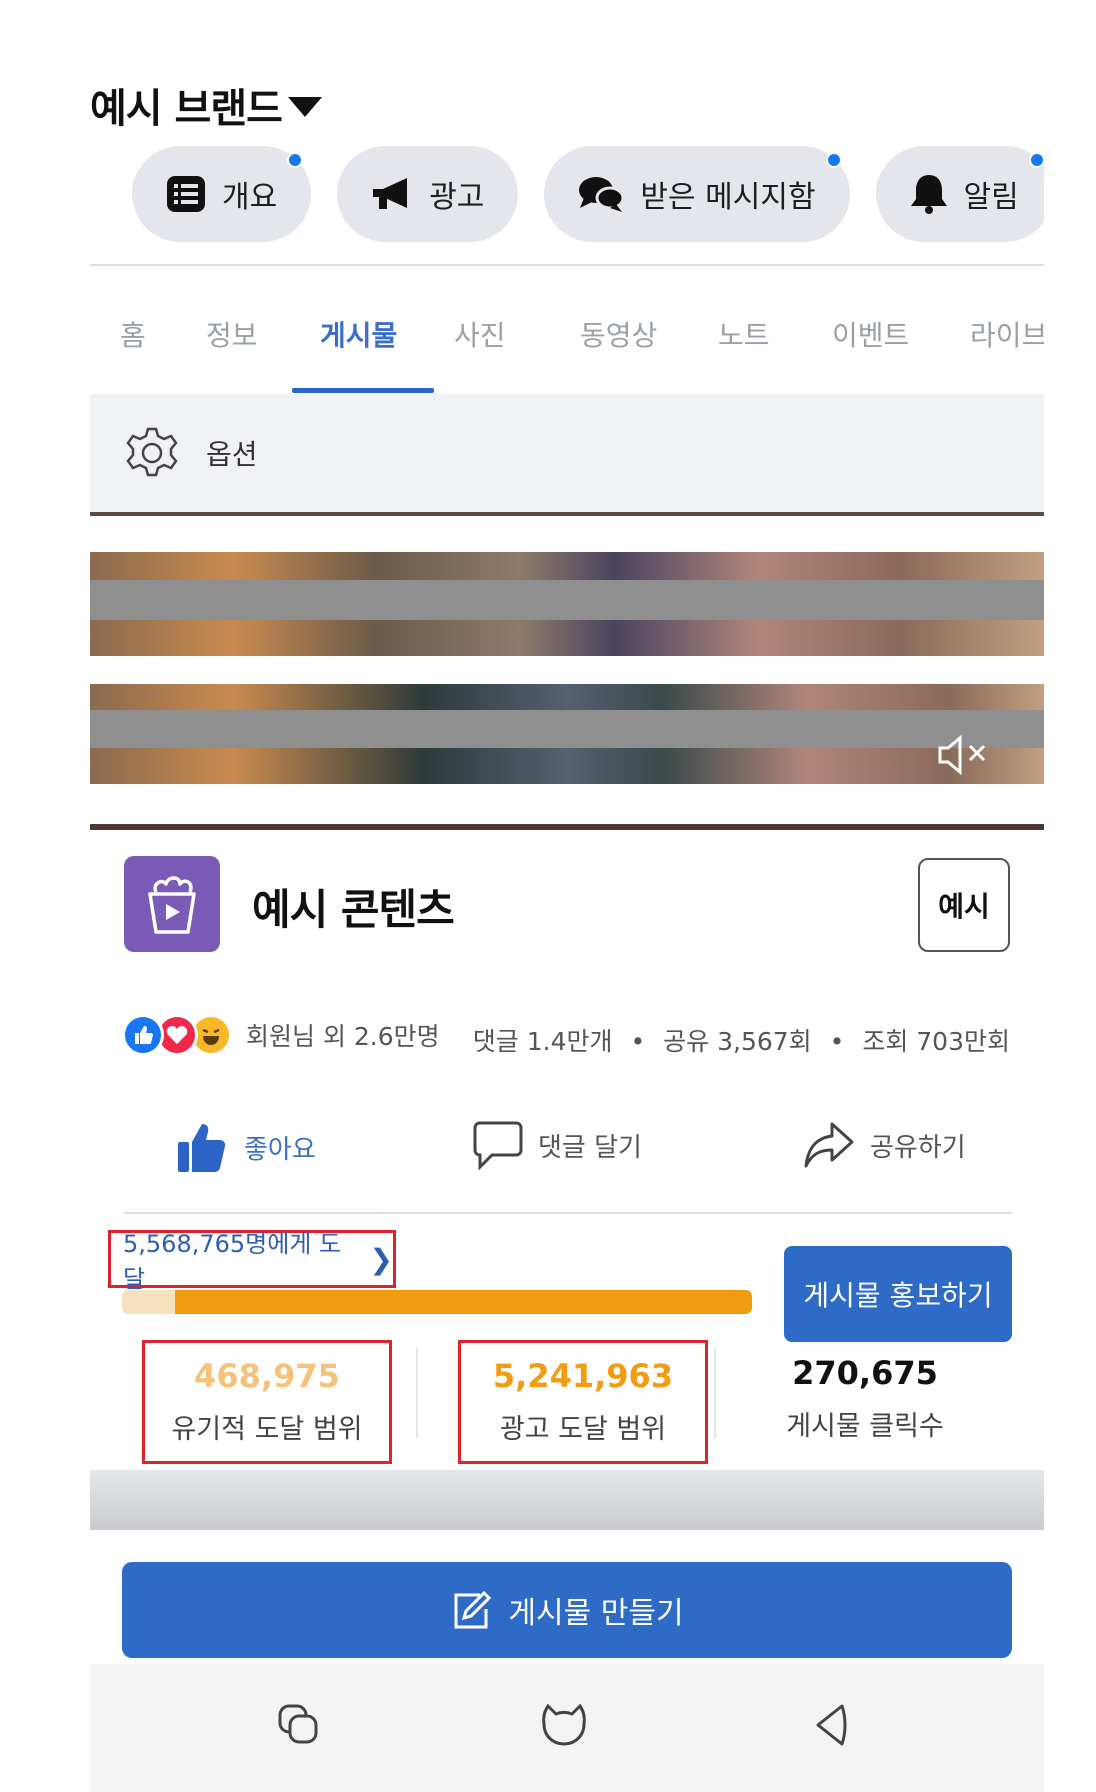  I want to click on edit-icon, so click(473, 1609).